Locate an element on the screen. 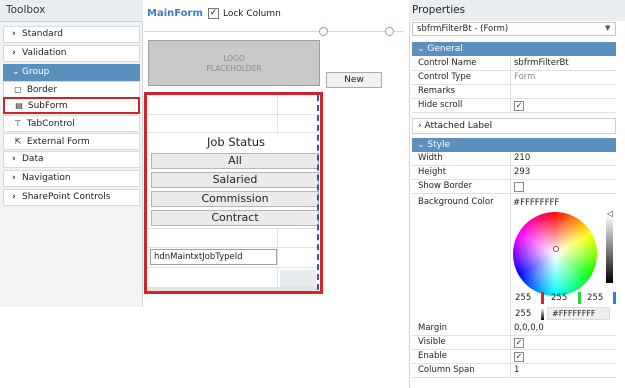 This screenshot has height=388, width=625. toolbox-item-group: ⌄ Group is located at coordinates (71, 72).